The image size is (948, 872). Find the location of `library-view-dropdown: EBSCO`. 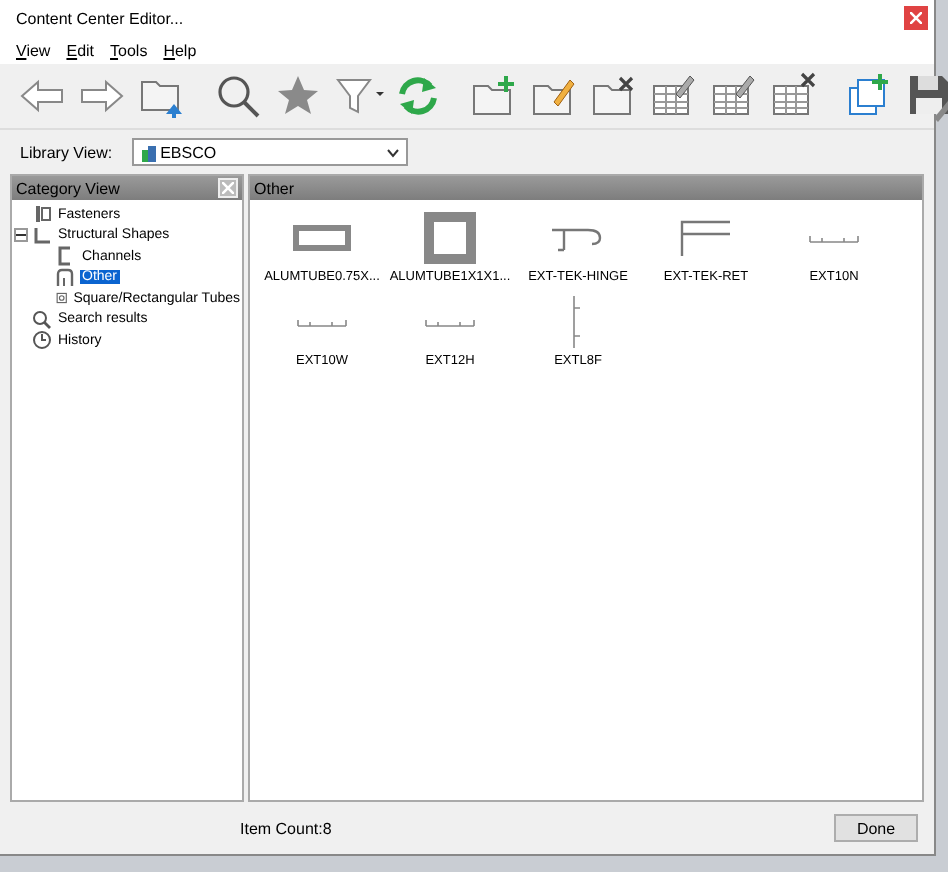

library-view-dropdown: EBSCO is located at coordinates (270, 152).